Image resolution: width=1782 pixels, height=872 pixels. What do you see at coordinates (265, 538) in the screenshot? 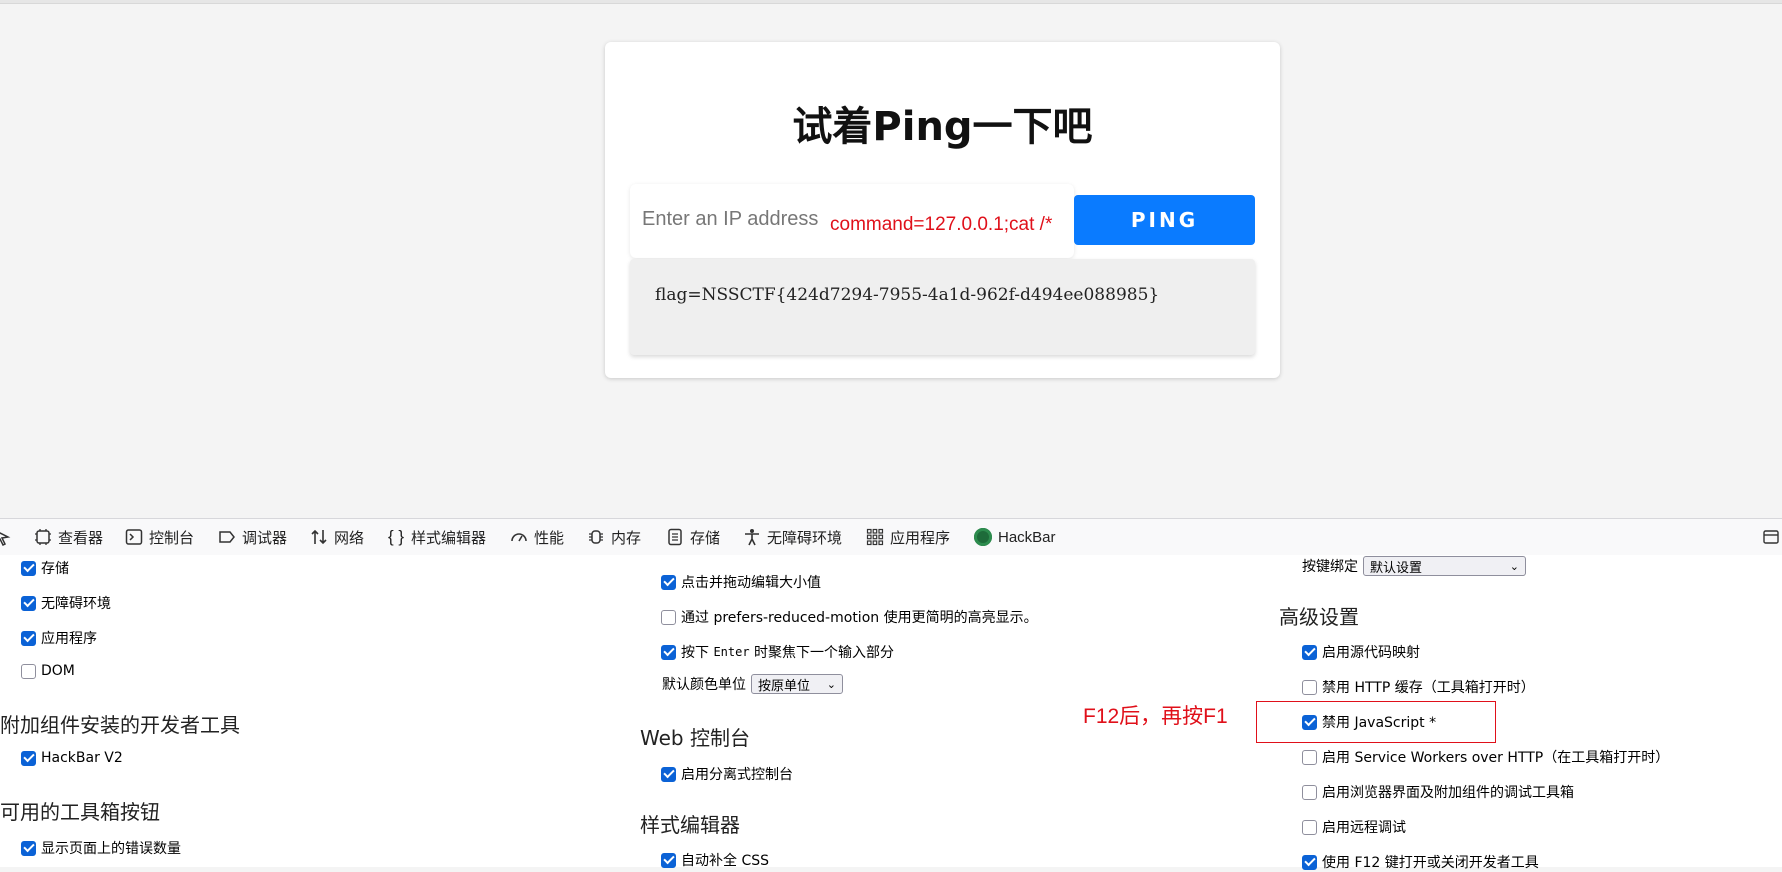
I see `tab-label: 调试器` at bounding box center [265, 538].